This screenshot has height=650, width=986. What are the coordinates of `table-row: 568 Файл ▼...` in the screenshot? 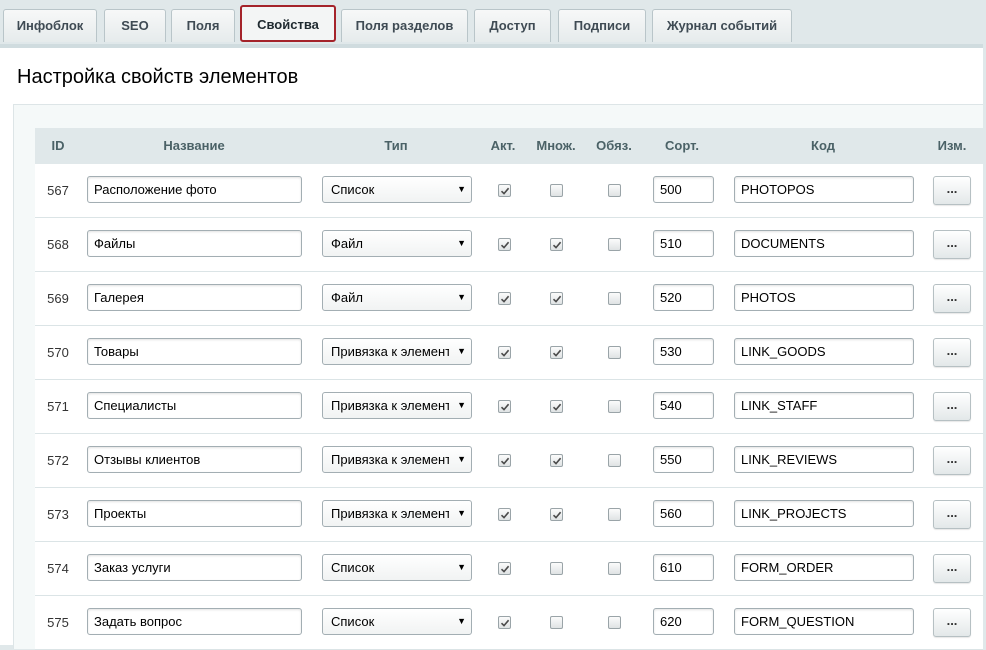 It's located at (509, 245).